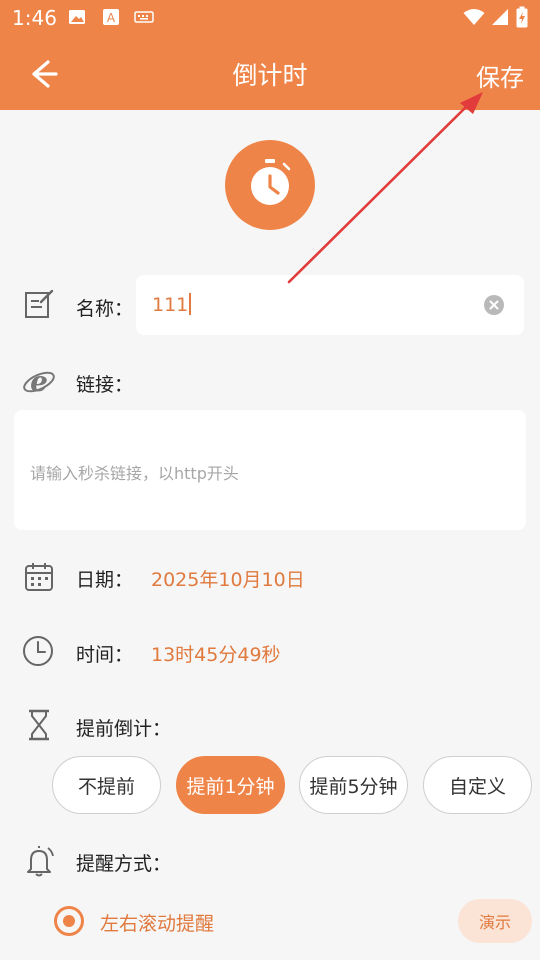 This screenshot has height=960, width=540. I want to click on status-bar: 1:46 A, so click(270, 18).